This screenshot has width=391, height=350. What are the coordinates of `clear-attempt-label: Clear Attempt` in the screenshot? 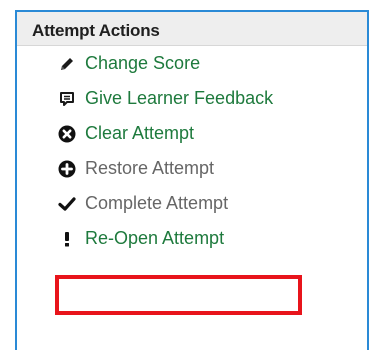 It's located at (139, 133).